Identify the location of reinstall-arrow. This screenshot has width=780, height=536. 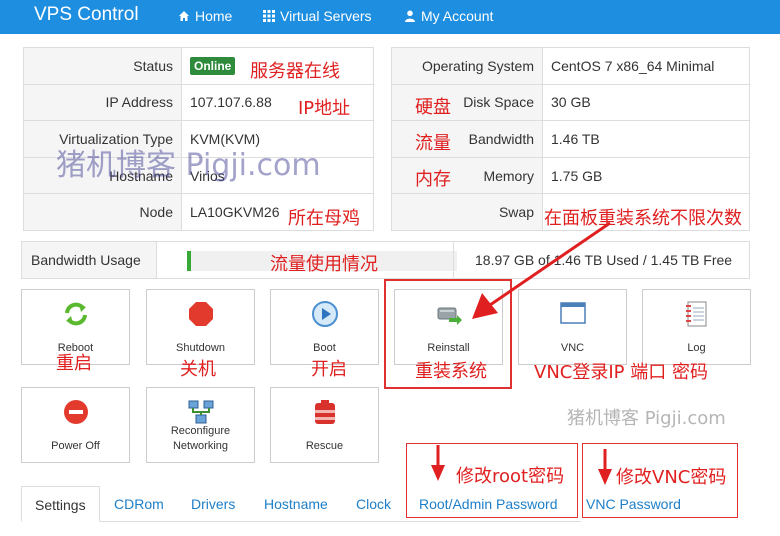
(541, 270).